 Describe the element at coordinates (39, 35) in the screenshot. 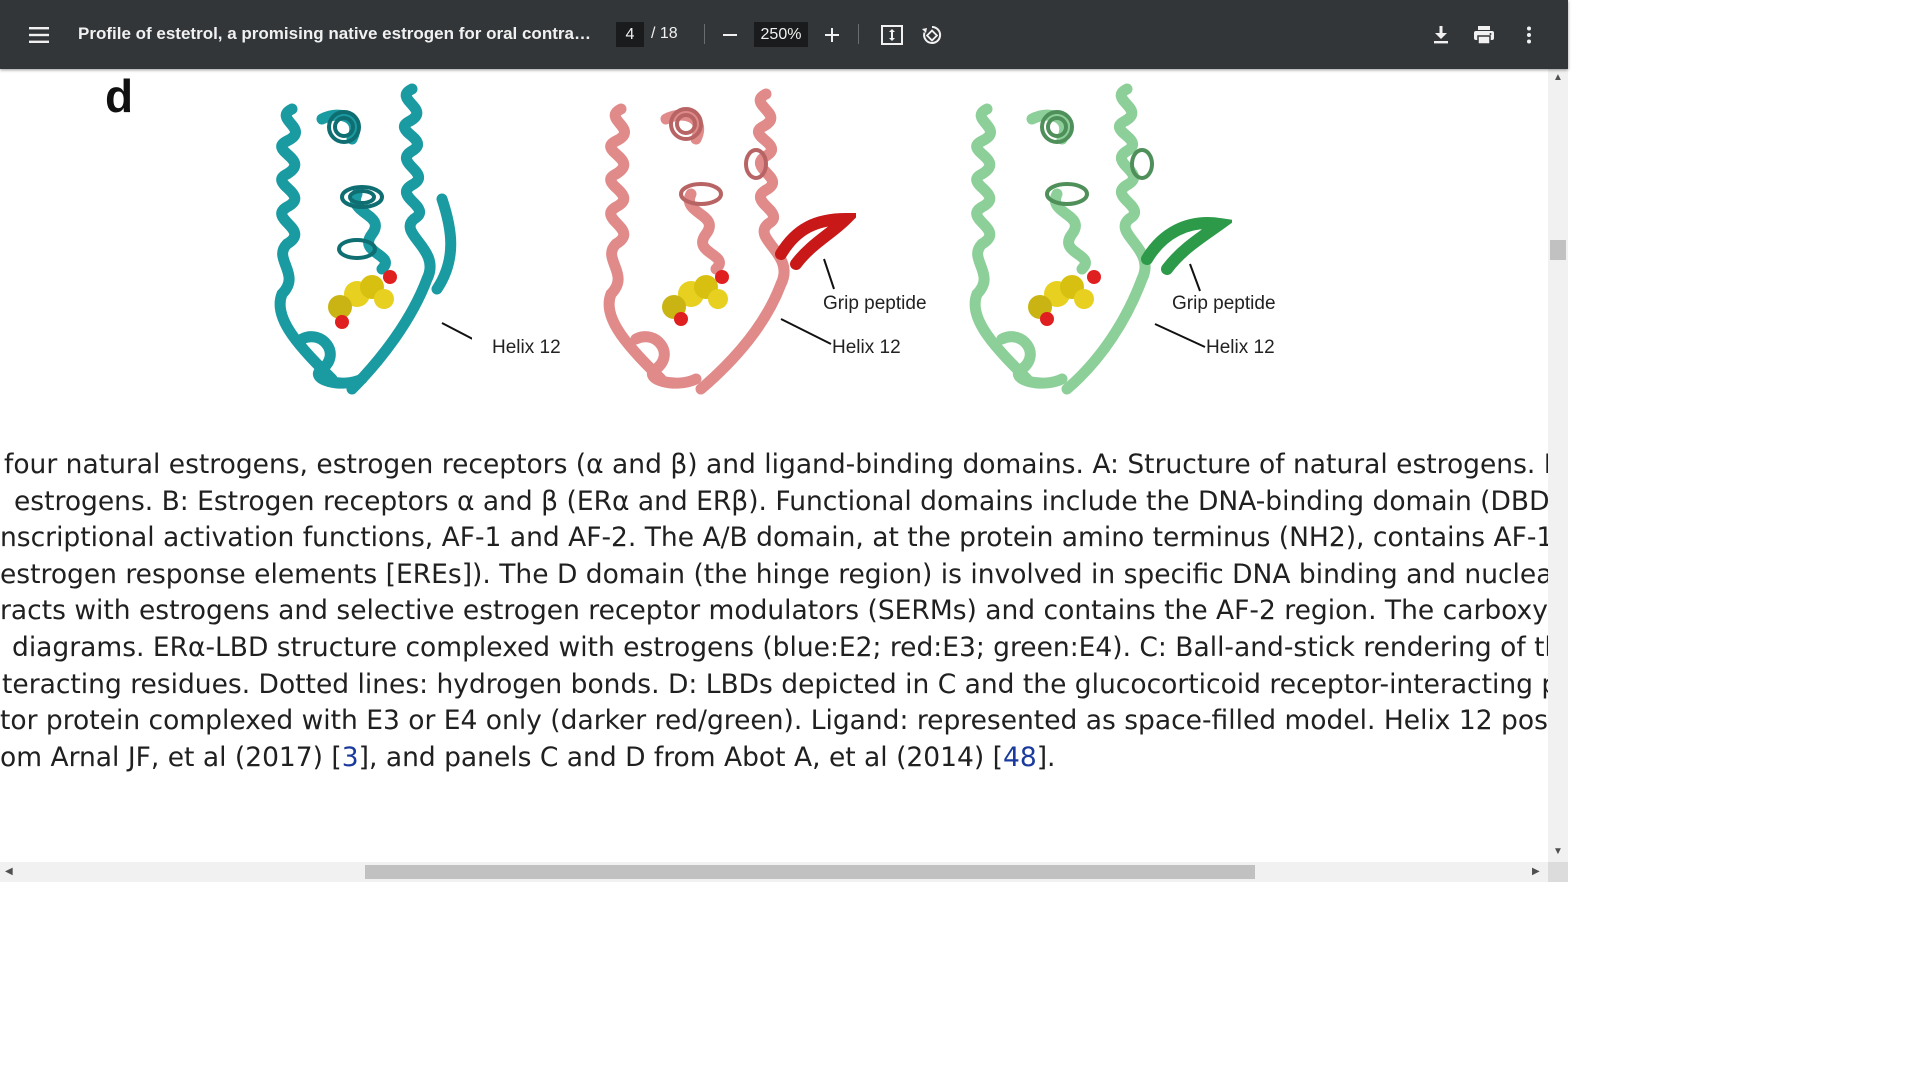

I see `menu-icon` at that location.